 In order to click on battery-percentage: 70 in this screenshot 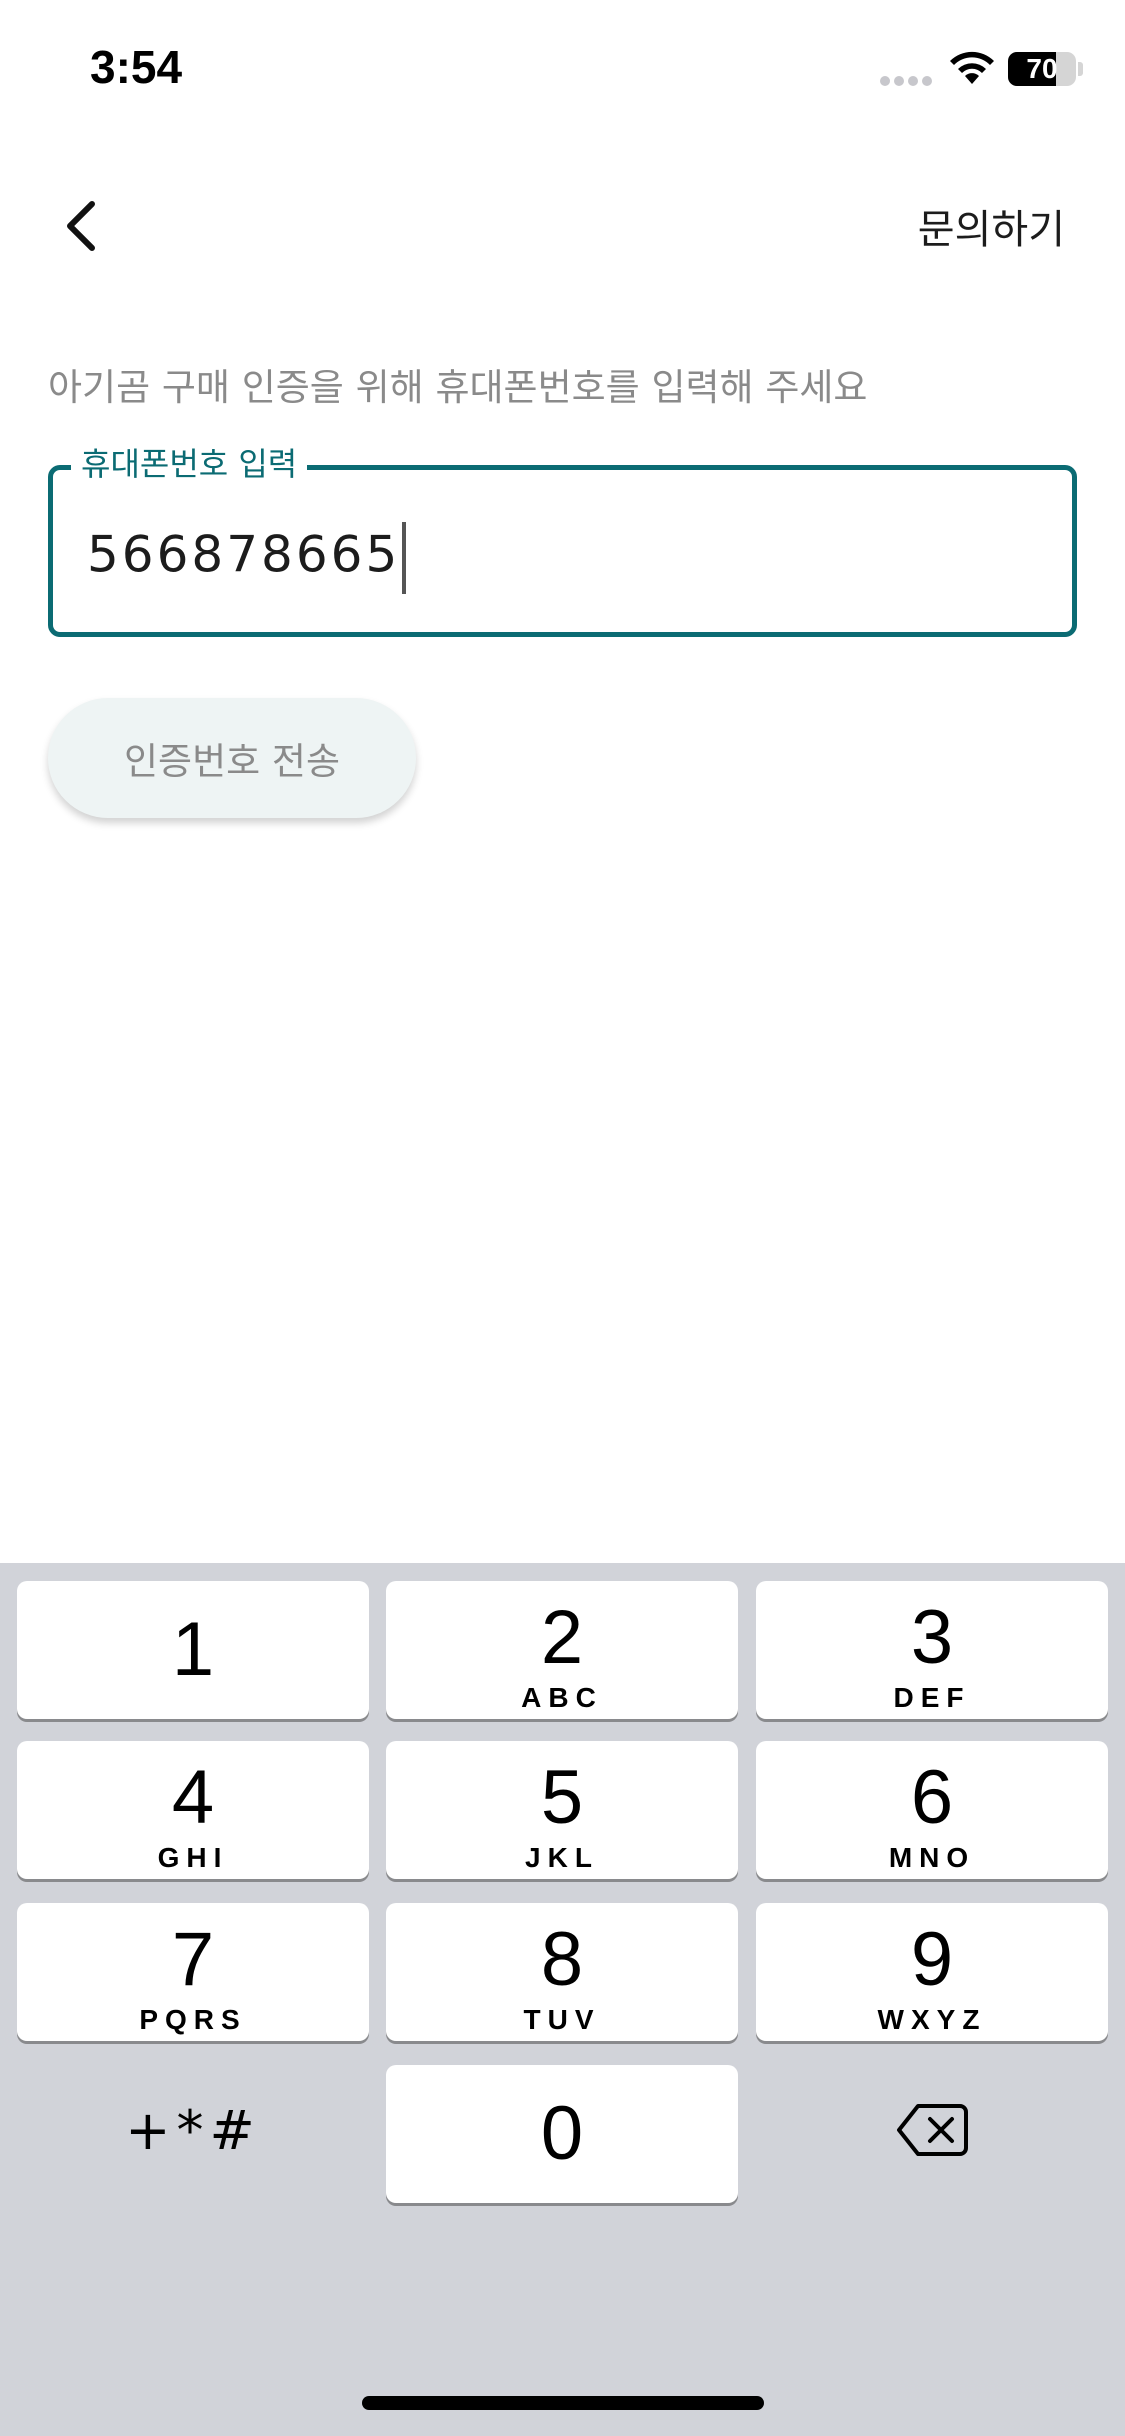, I will do `click(1042, 68)`.